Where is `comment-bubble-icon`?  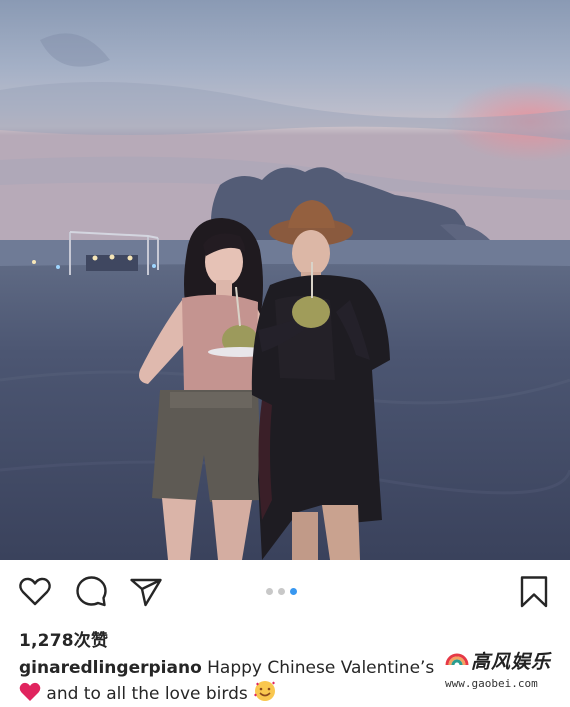
comment-bubble-icon is located at coordinates (91, 591).